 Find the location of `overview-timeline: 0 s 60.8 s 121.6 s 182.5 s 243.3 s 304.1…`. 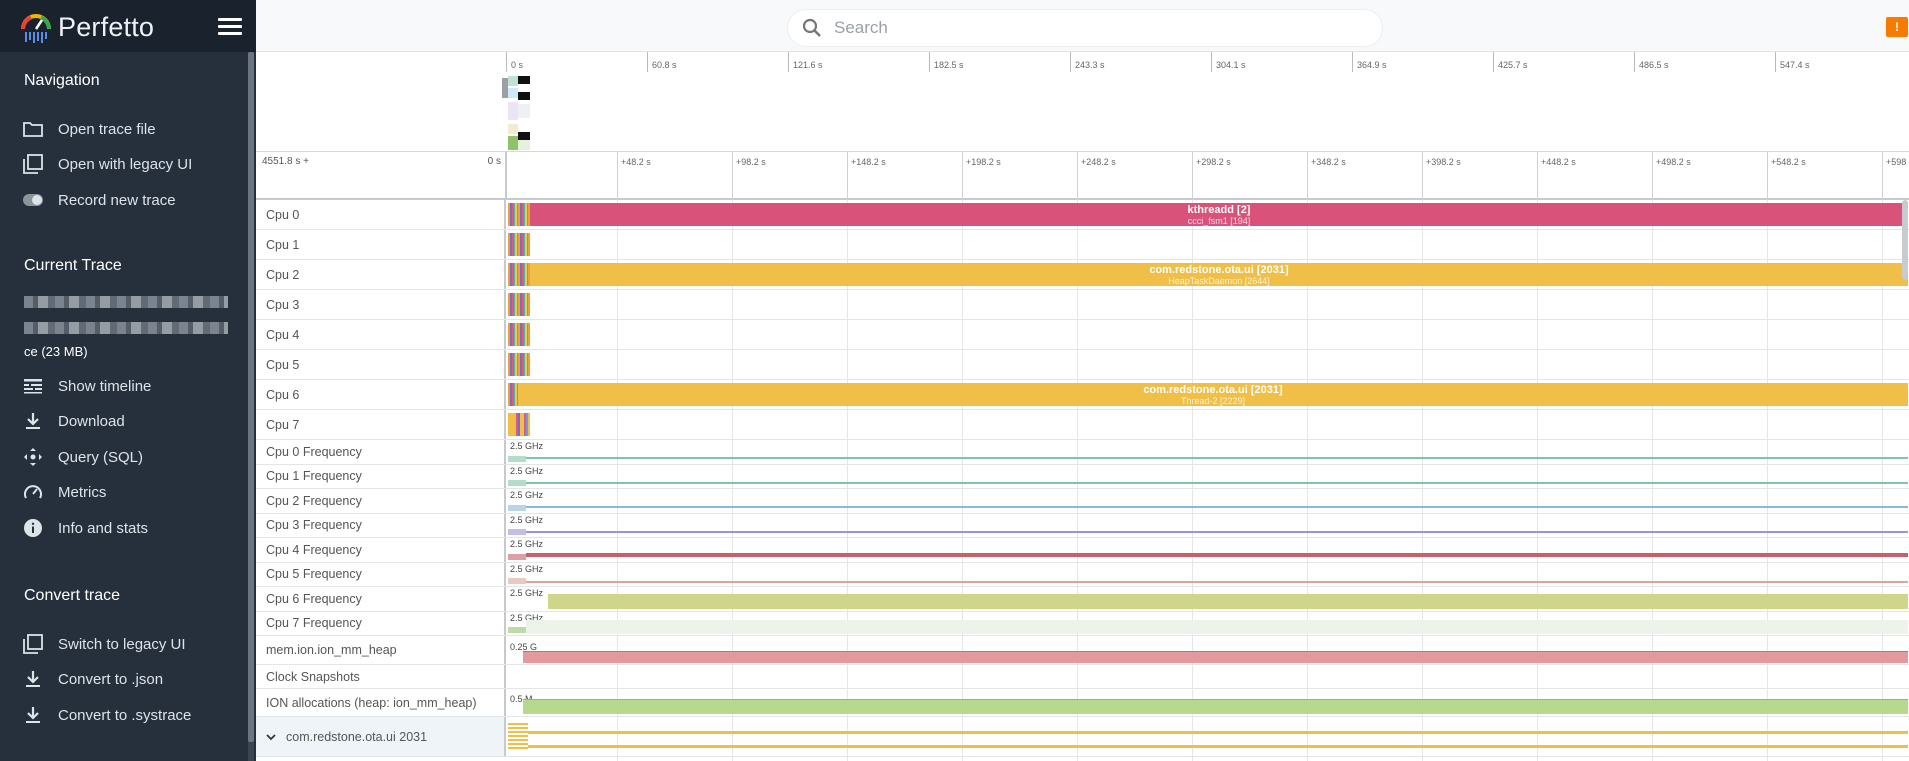

overview-timeline: 0 s 60.8 s 121.6 s 182.5 s 243.3 s 304.1… is located at coordinates (1082, 102).